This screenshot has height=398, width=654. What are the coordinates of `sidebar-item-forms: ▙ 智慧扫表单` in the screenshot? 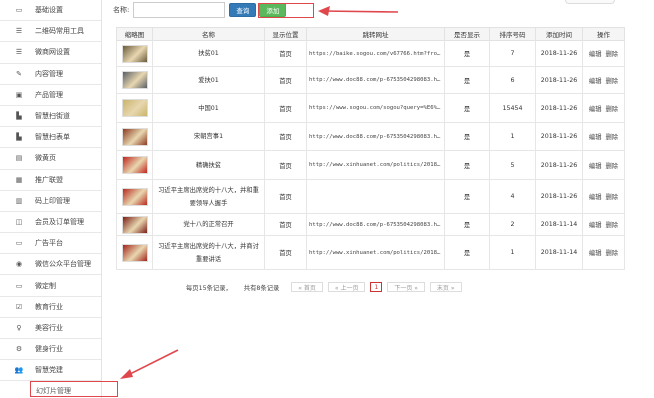 It's located at (50, 138).